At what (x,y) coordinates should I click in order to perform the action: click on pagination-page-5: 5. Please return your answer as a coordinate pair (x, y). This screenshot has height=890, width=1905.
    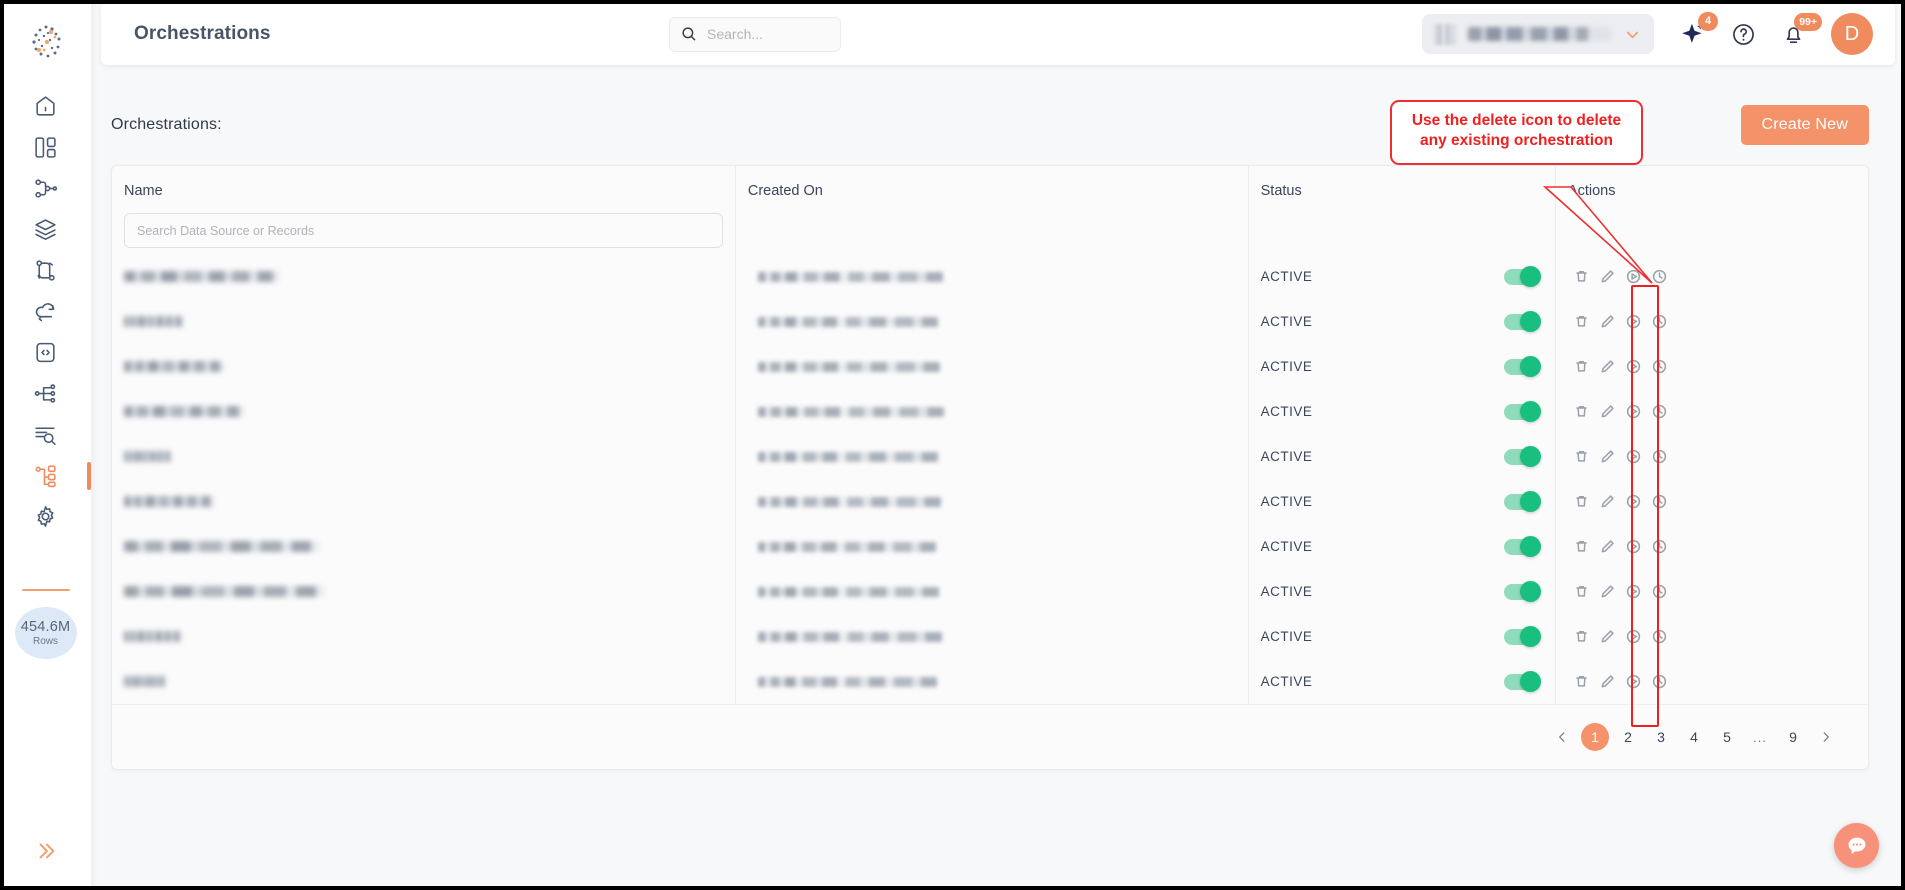
    Looking at the image, I should click on (1727, 737).